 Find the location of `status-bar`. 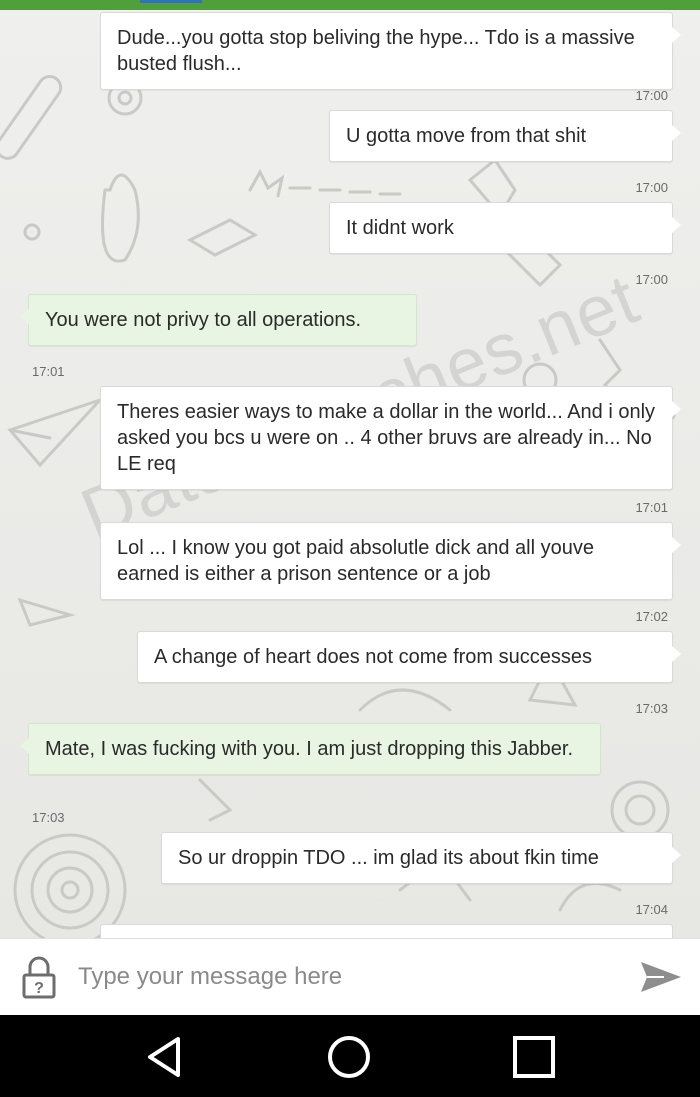

status-bar is located at coordinates (350, 5).